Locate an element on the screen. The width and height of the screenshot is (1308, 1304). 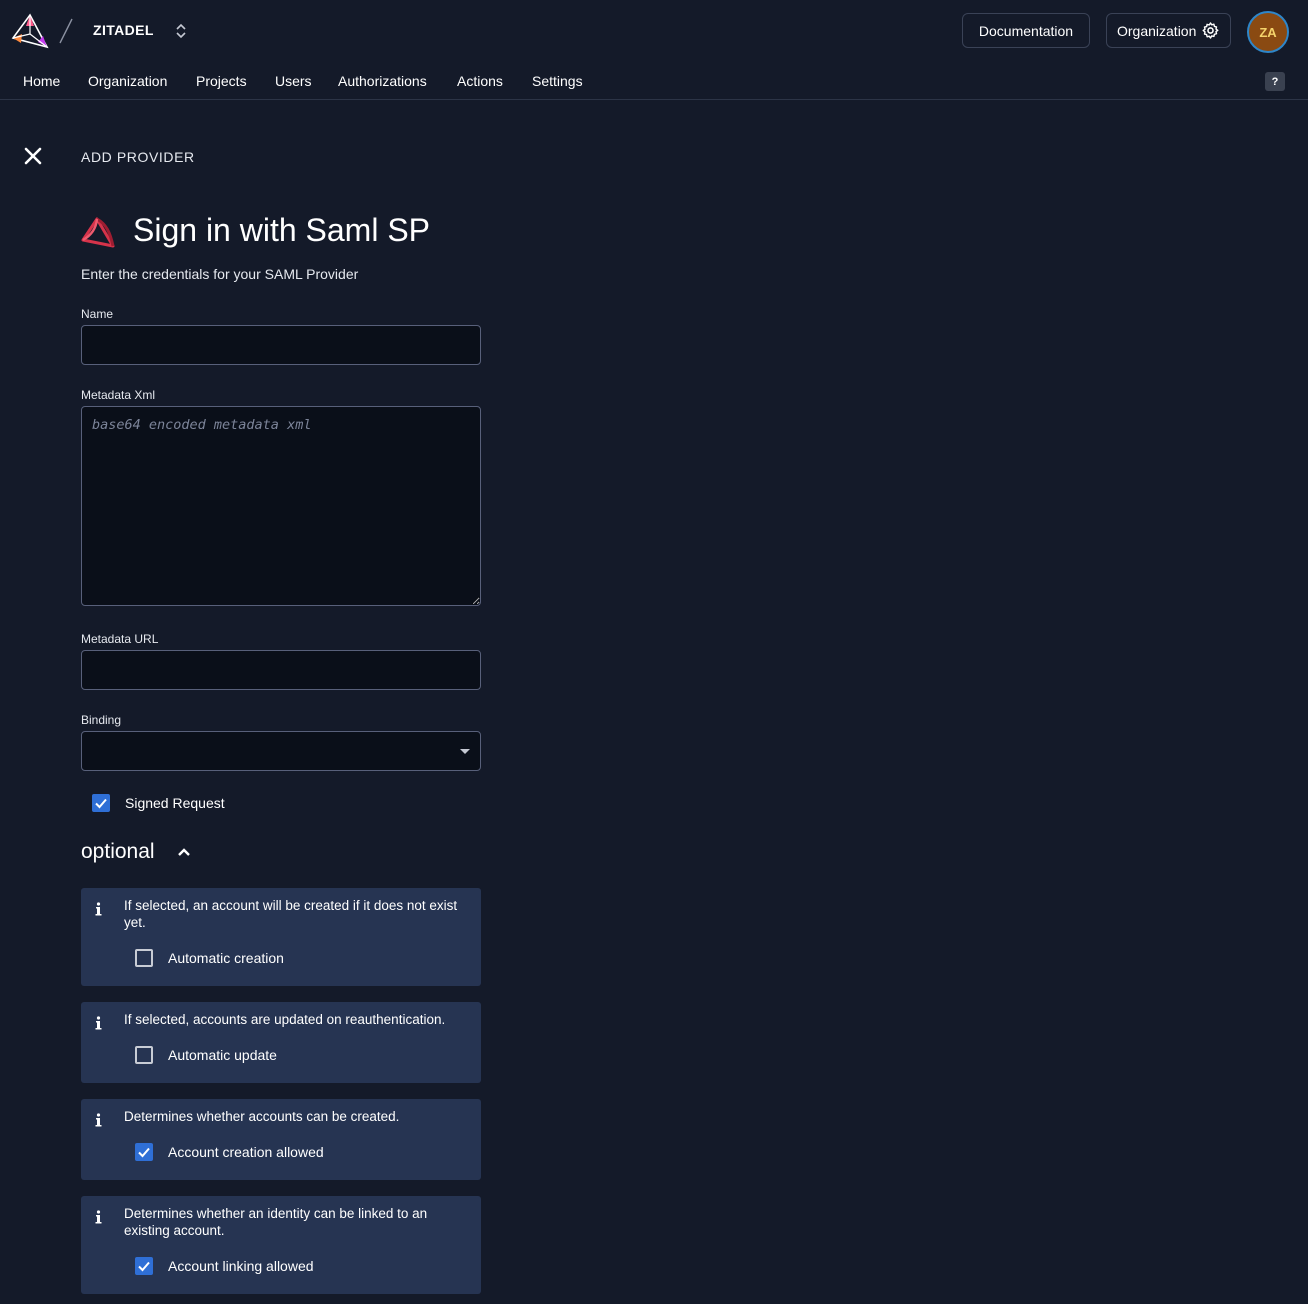
automatic-update-checkbox is located at coordinates (144, 1055).